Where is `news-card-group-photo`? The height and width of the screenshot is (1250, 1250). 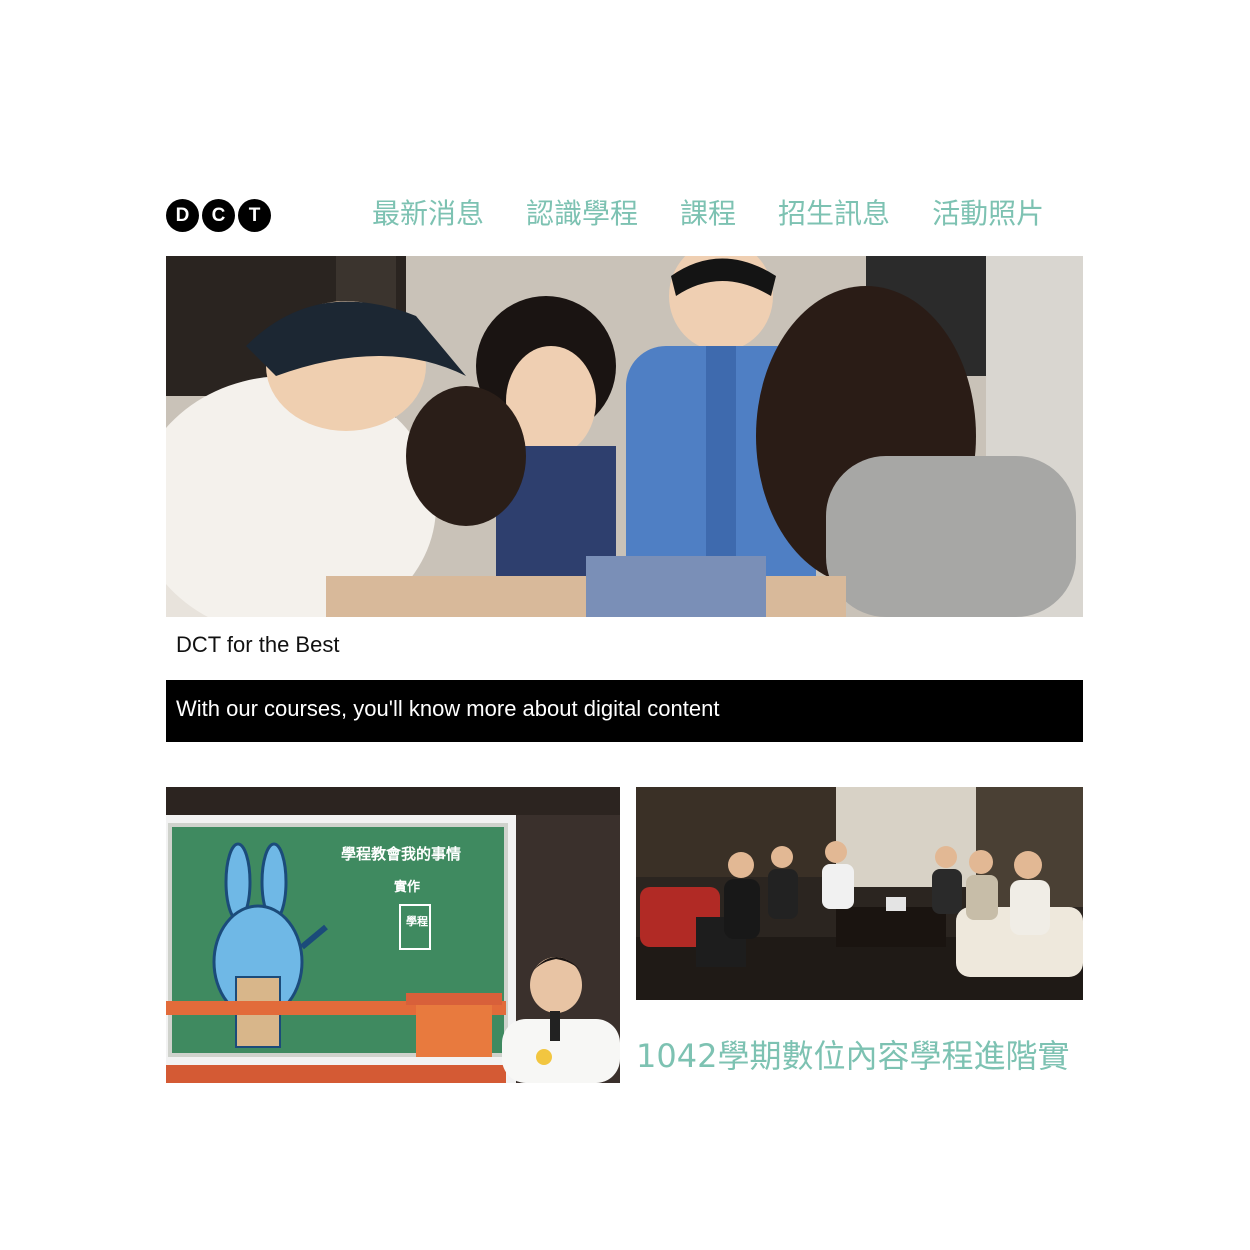
news-card-group-photo is located at coordinates (859, 893).